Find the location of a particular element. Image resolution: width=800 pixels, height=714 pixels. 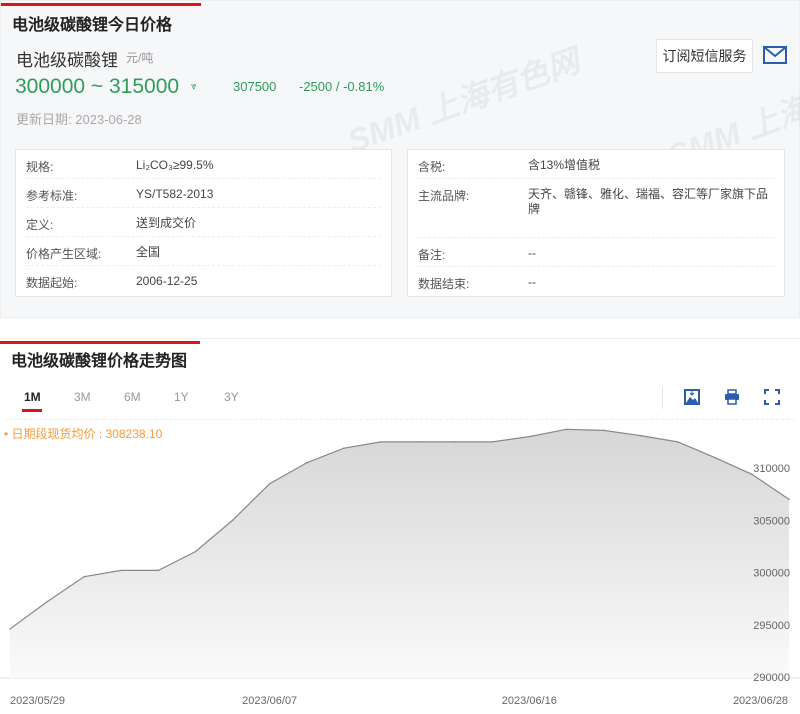

spec-key: 含税: is located at coordinates (432, 167).